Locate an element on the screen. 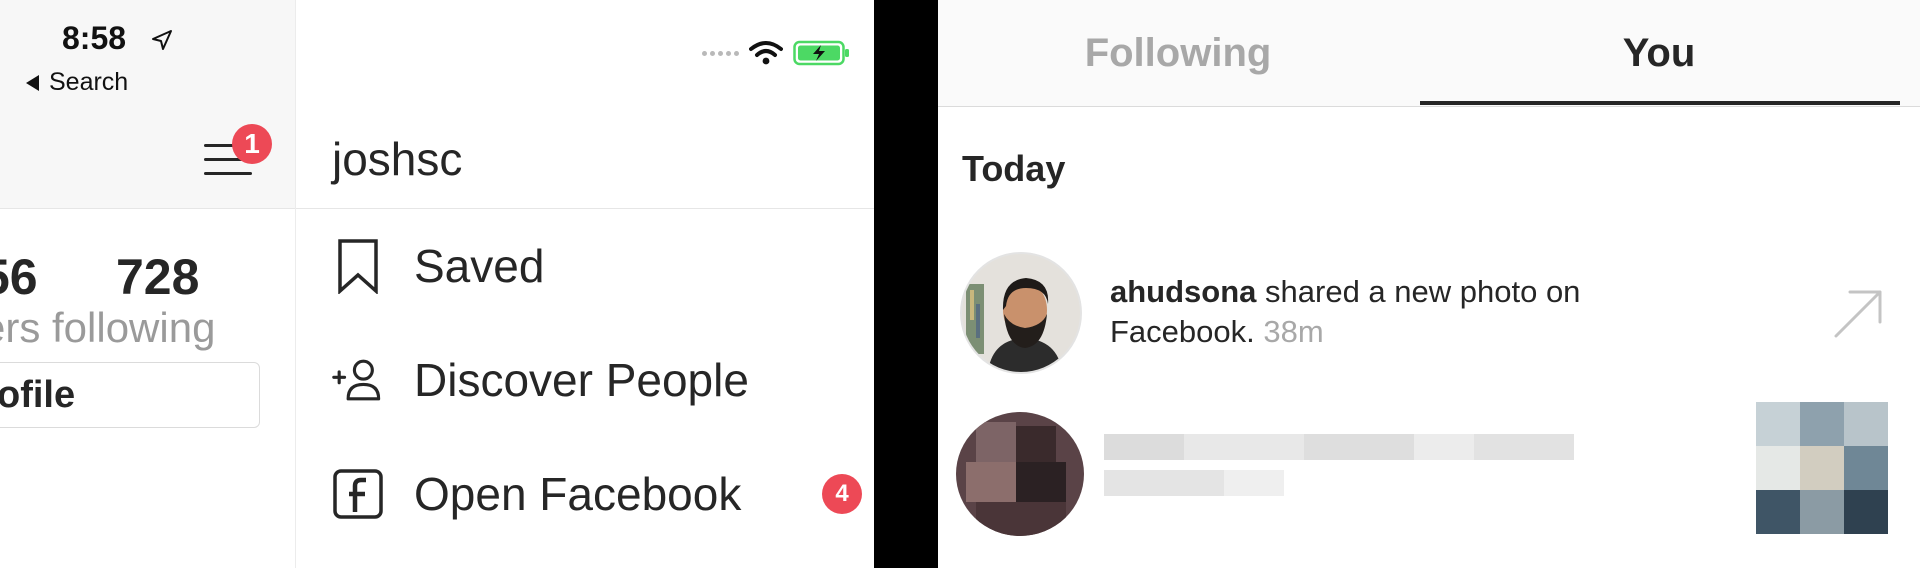  image-separator is located at coordinates (906, 284).